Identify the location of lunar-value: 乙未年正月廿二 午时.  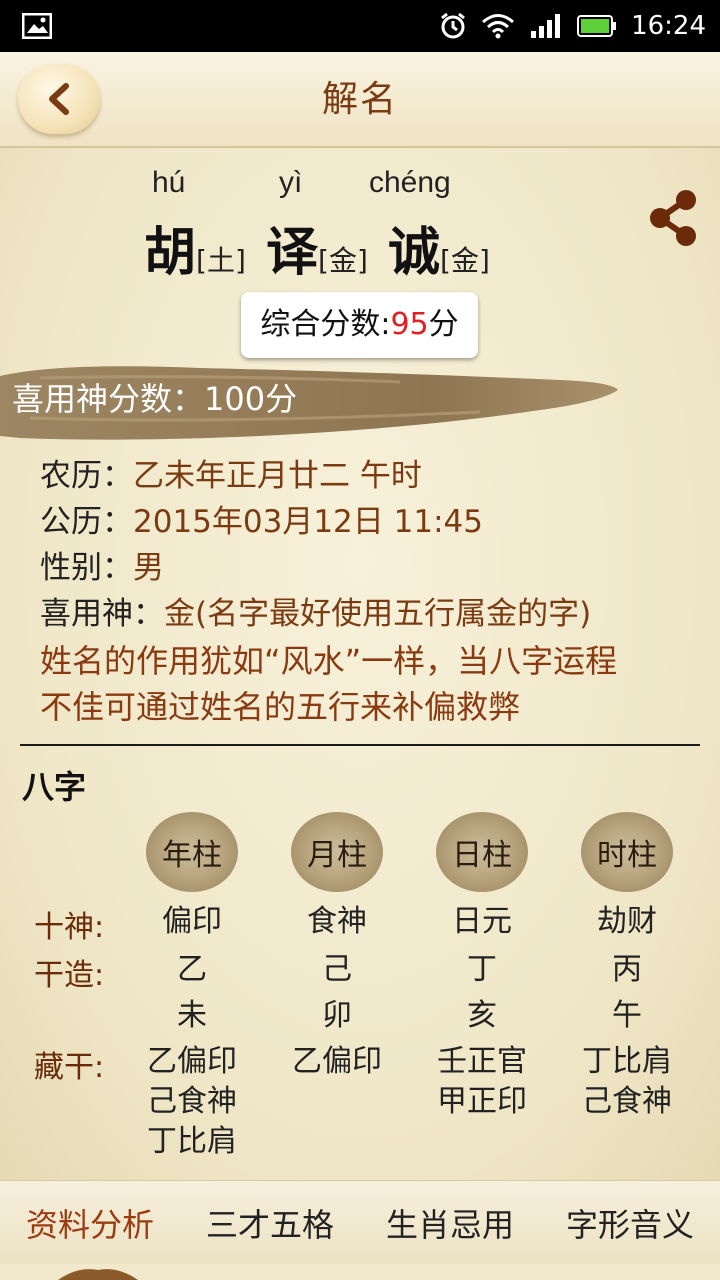
(277, 476).